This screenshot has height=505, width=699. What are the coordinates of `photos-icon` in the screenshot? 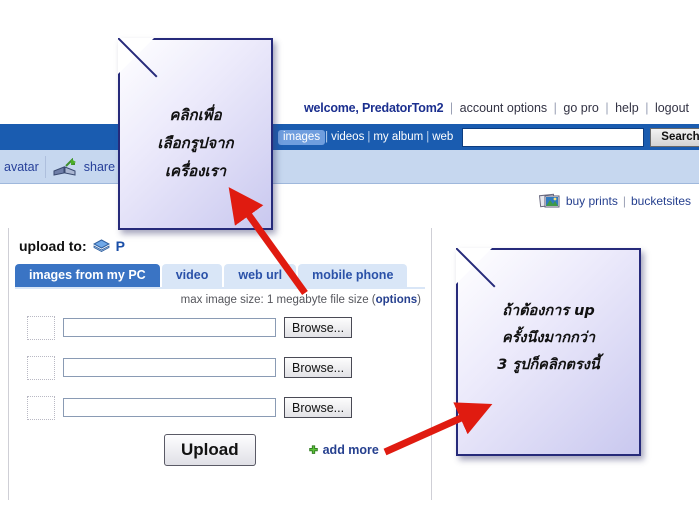 It's located at (549, 200).